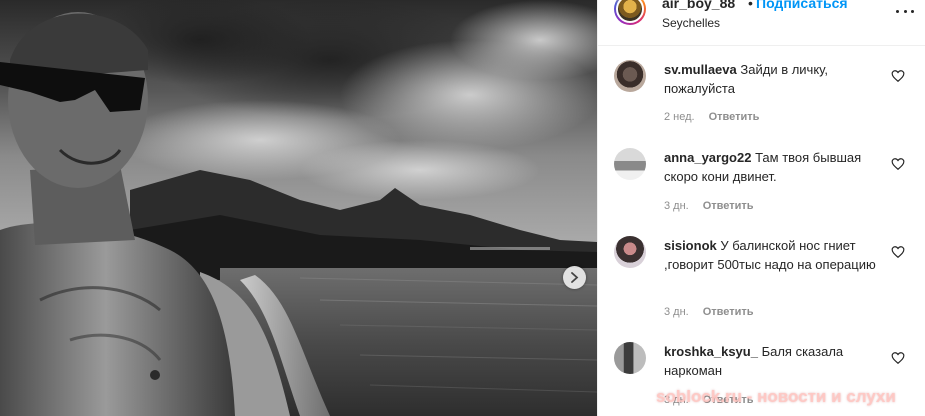 This screenshot has height=416, width=925. Describe the element at coordinates (802, 5) in the screenshot. I see `follow-button: Подписаться` at that location.